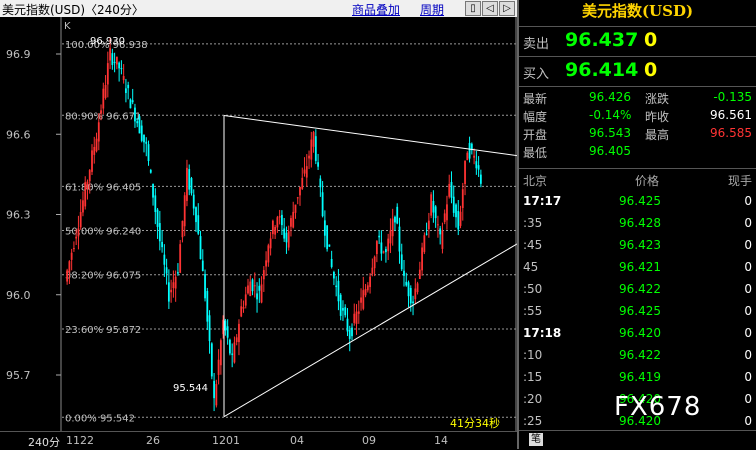 Image resolution: width=756 pixels, height=450 pixels. Describe the element at coordinates (542, 201) in the screenshot. I see `tick-time: 17:17` at that location.